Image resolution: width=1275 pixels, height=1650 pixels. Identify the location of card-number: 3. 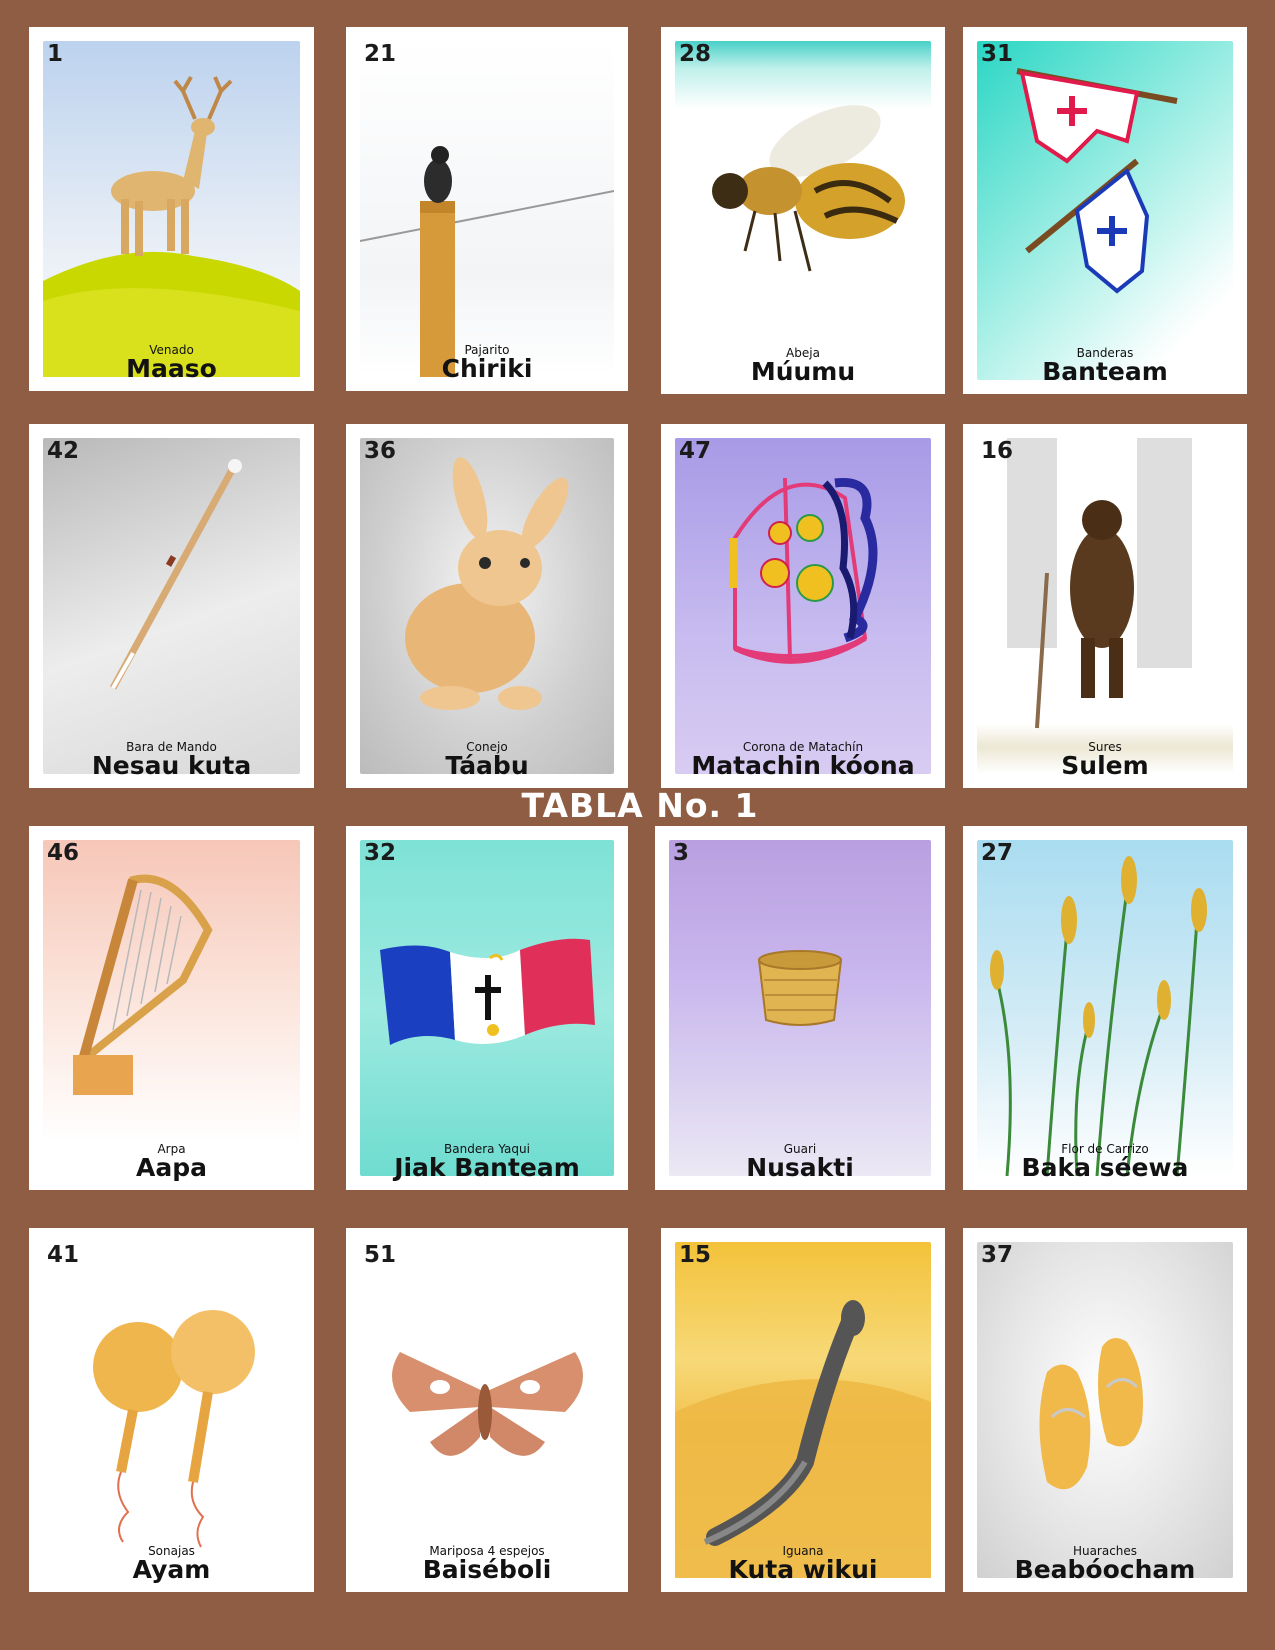
(681, 853).